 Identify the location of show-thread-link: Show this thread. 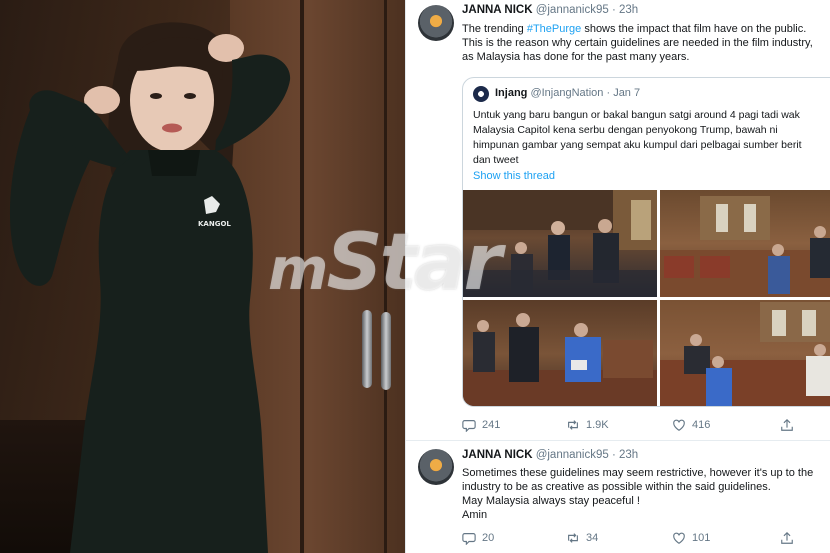
(514, 176).